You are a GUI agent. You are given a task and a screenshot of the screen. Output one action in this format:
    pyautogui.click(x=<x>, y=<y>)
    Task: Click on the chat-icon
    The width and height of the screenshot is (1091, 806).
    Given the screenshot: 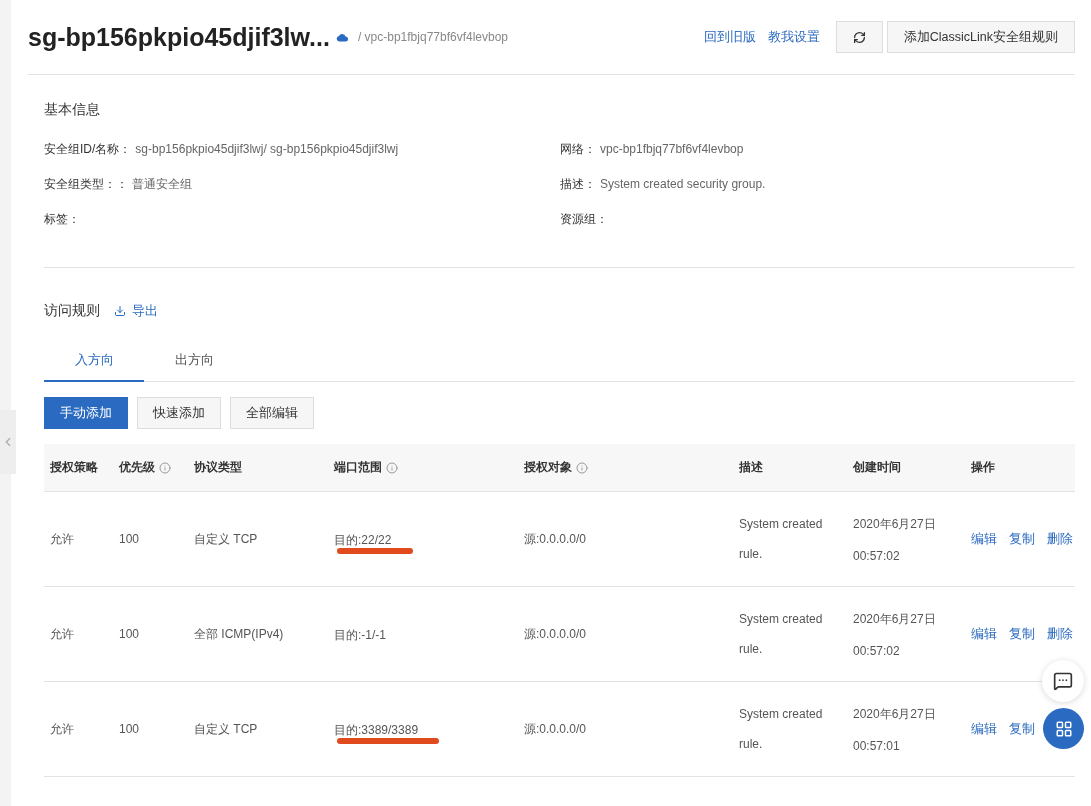 What is the action you would take?
    pyautogui.click(x=1063, y=681)
    